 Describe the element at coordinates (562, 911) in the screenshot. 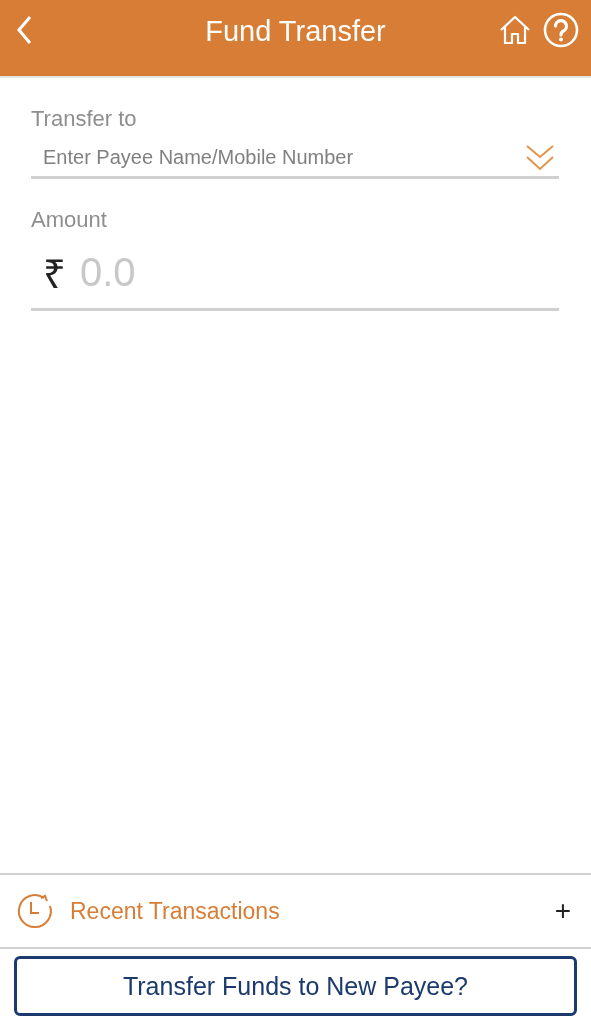

I see `expand-toggle: +` at that location.